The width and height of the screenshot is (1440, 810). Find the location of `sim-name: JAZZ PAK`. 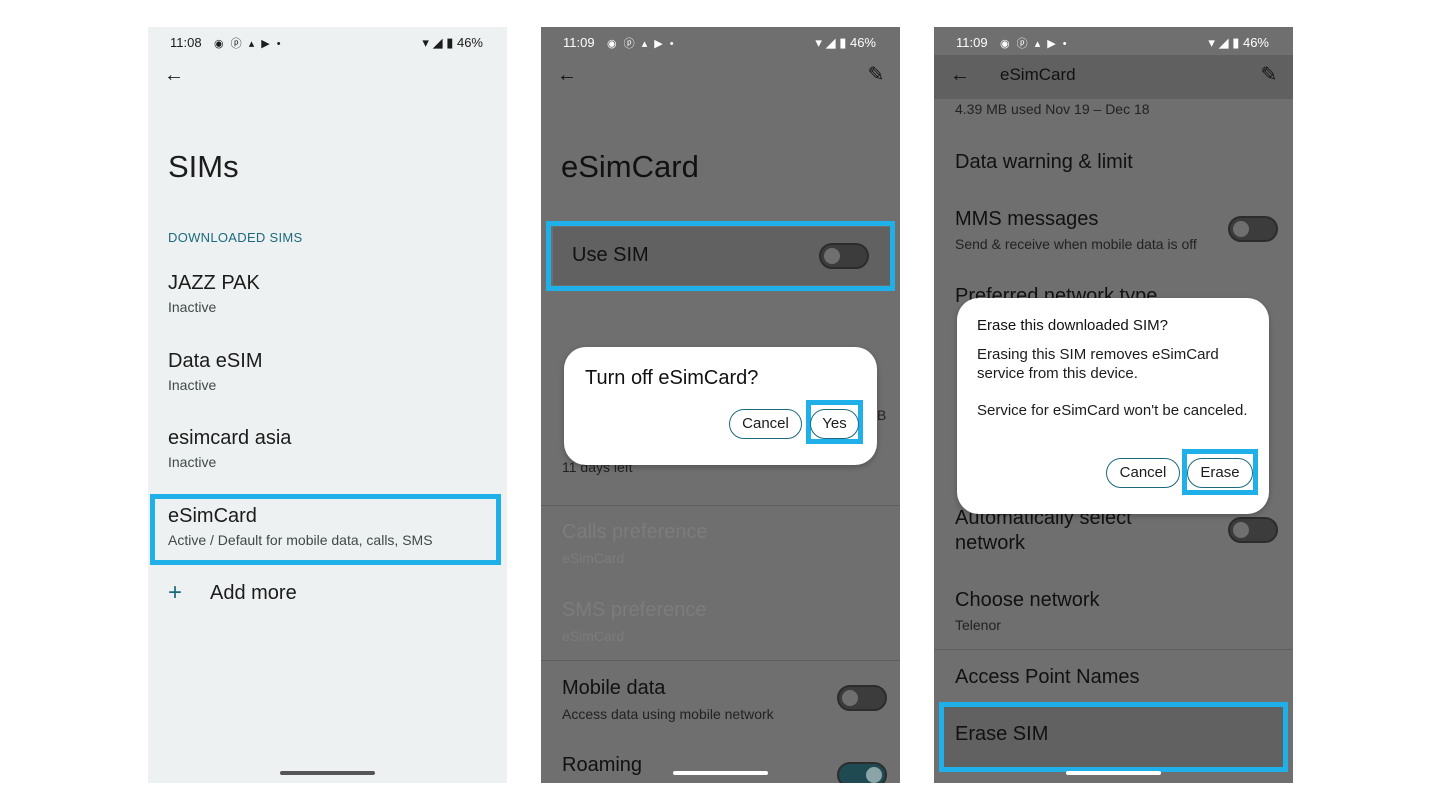

sim-name: JAZZ PAK is located at coordinates (214, 283).